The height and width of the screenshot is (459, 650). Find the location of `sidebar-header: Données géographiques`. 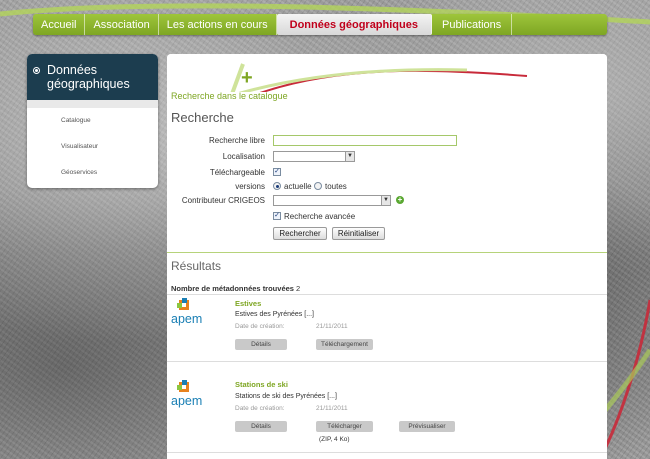

sidebar-header: Données géographiques is located at coordinates (92, 77).